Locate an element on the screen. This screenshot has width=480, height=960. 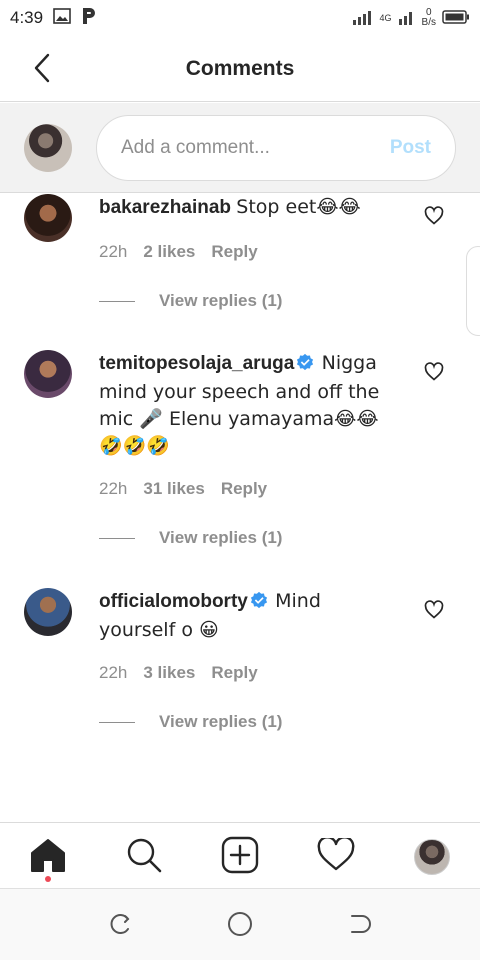
circle-home-icon is located at coordinates (240, 926).